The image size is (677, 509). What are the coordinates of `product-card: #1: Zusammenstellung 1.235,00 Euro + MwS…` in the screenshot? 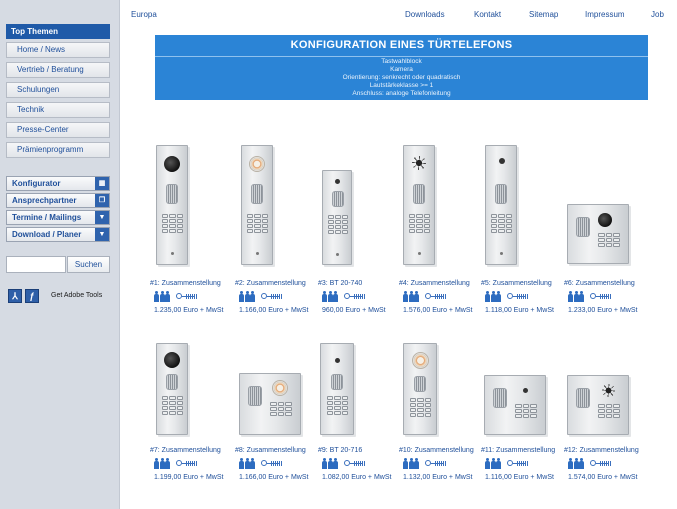 It's located at (191, 227).